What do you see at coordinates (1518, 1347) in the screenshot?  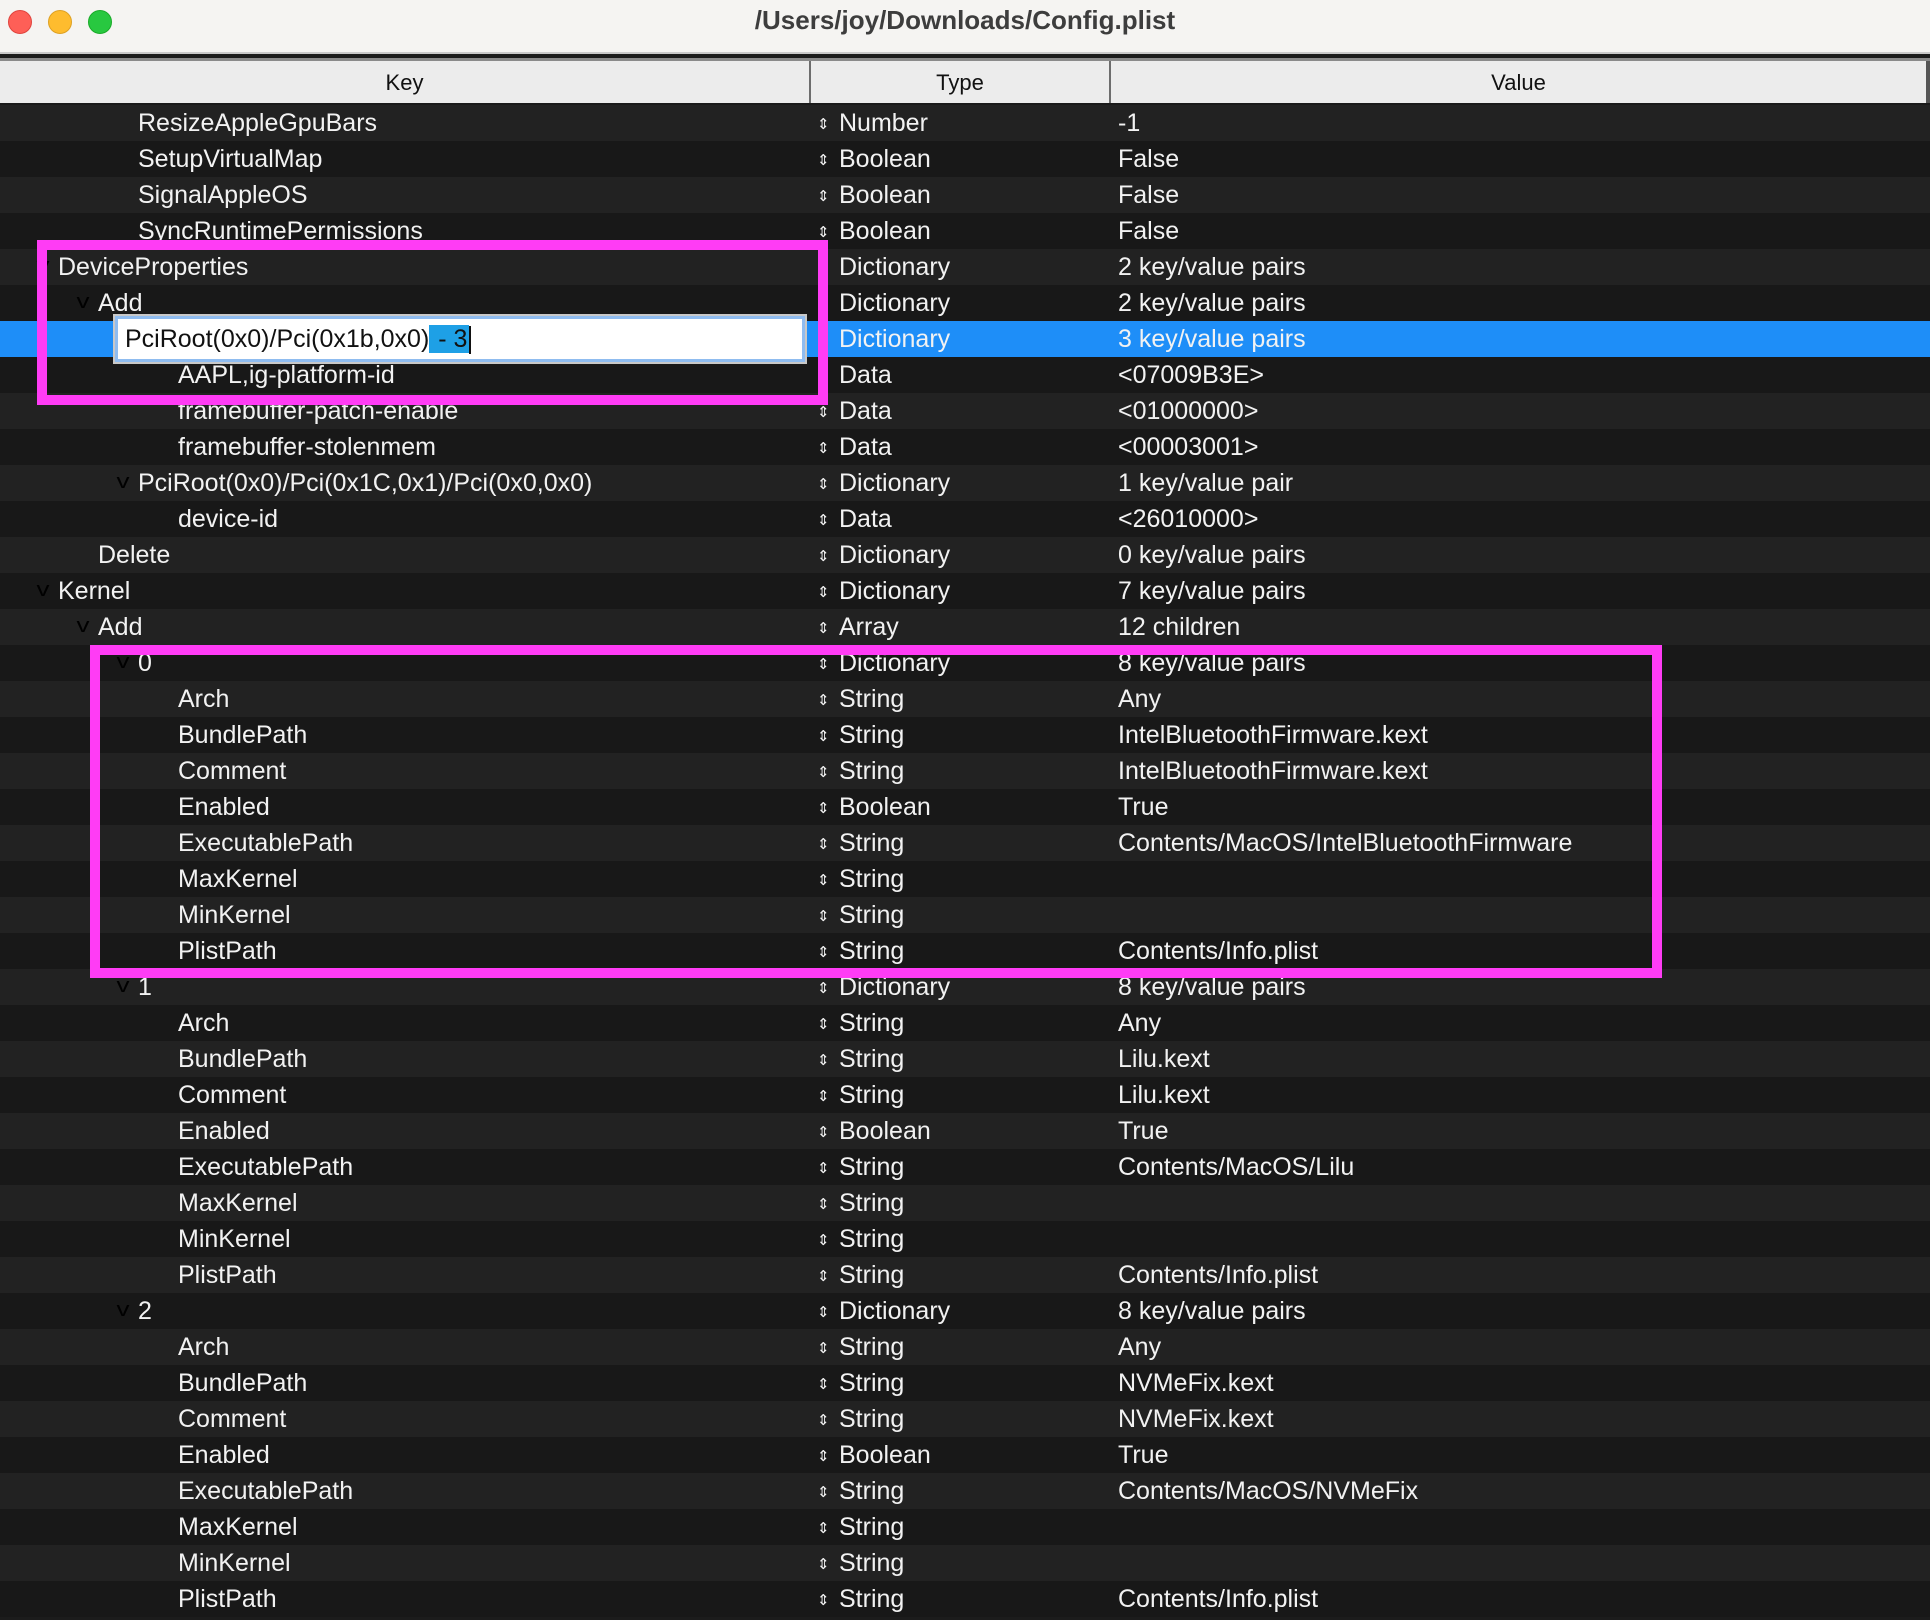 I see `value-cell: Any` at bounding box center [1518, 1347].